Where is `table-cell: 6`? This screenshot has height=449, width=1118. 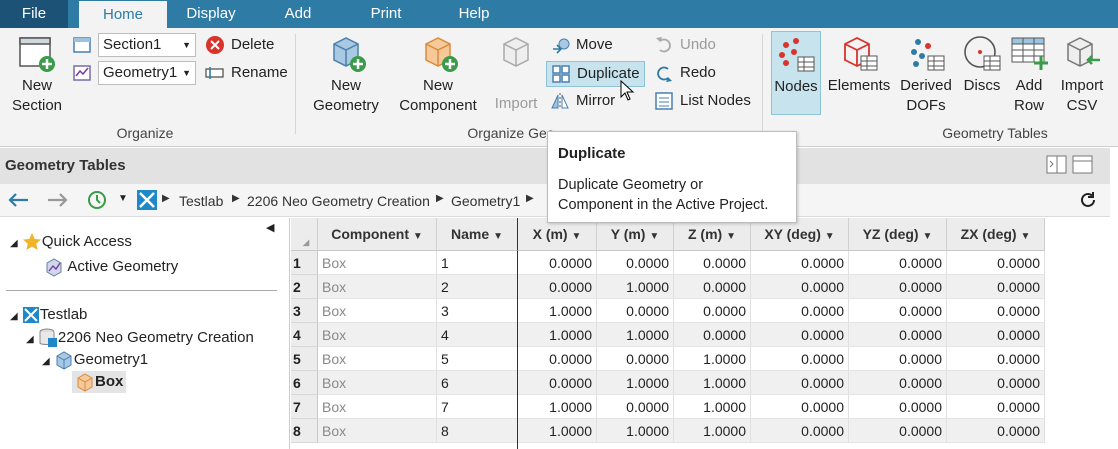
table-cell: 6 is located at coordinates (477, 383).